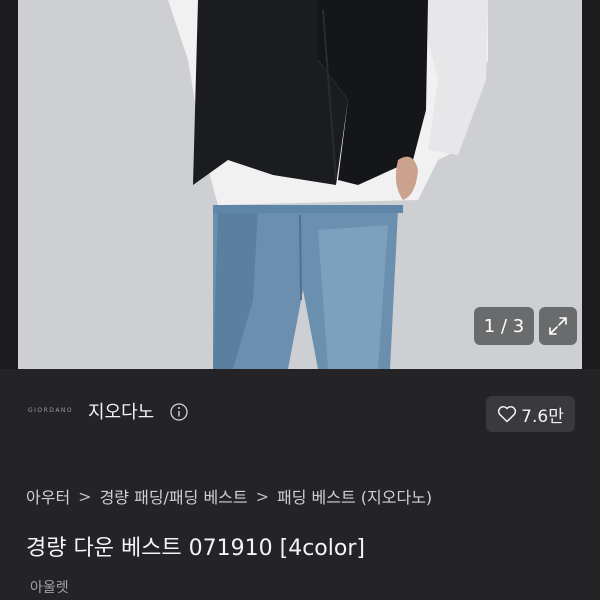 The width and height of the screenshot is (600, 600). I want to click on image-counter-text: 1 / 3, so click(504, 326).